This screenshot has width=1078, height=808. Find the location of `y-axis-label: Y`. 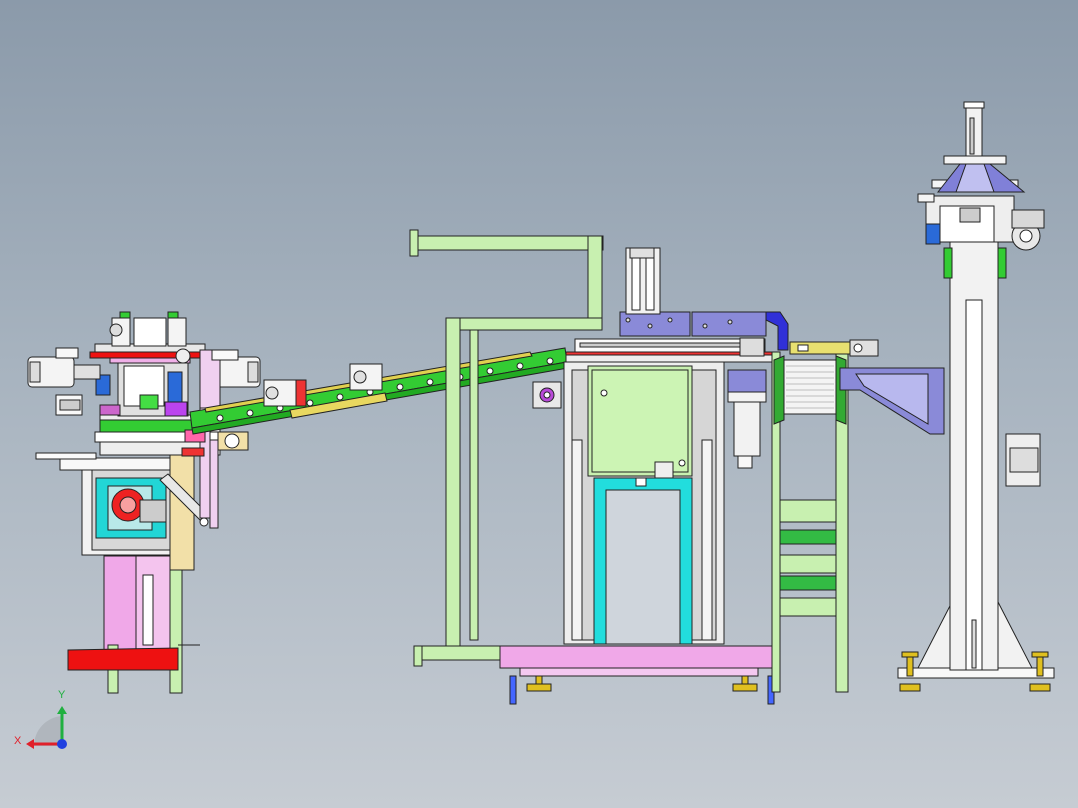

y-axis-label: Y is located at coordinates (62, 695).